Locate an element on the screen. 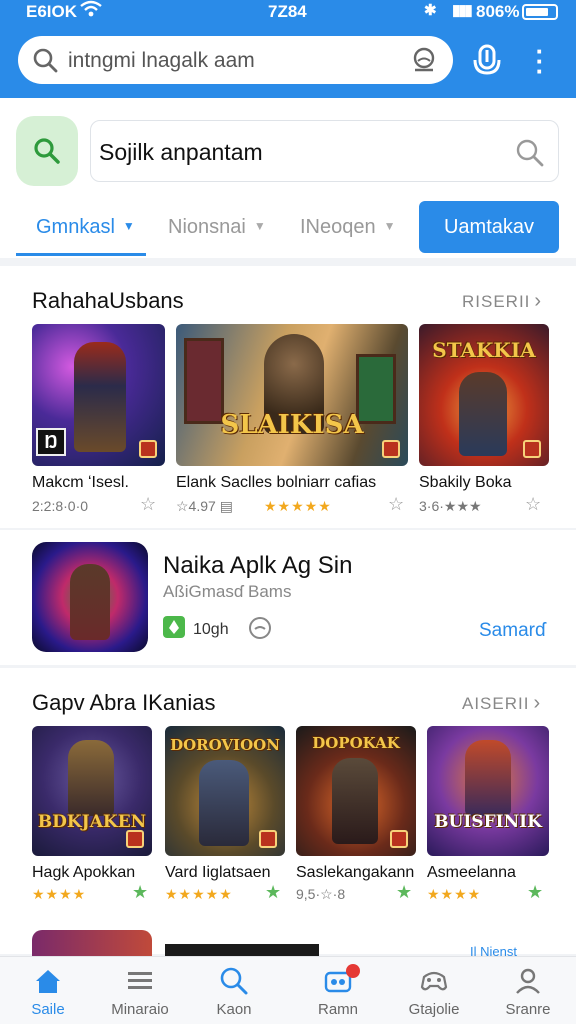  more-vert-icon: · · · is located at coordinates (540, 61).